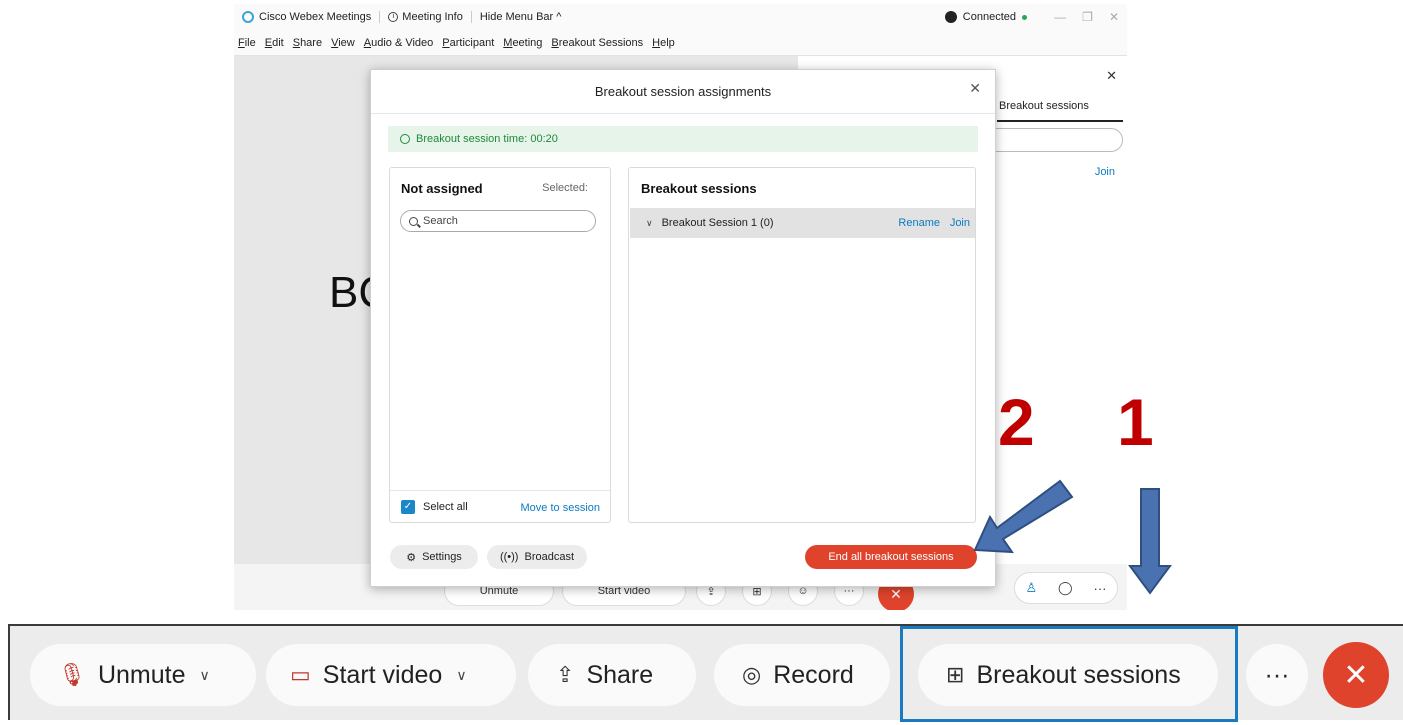  Describe the element at coordinates (620, 674) in the screenshot. I see `share-label: Share` at that location.